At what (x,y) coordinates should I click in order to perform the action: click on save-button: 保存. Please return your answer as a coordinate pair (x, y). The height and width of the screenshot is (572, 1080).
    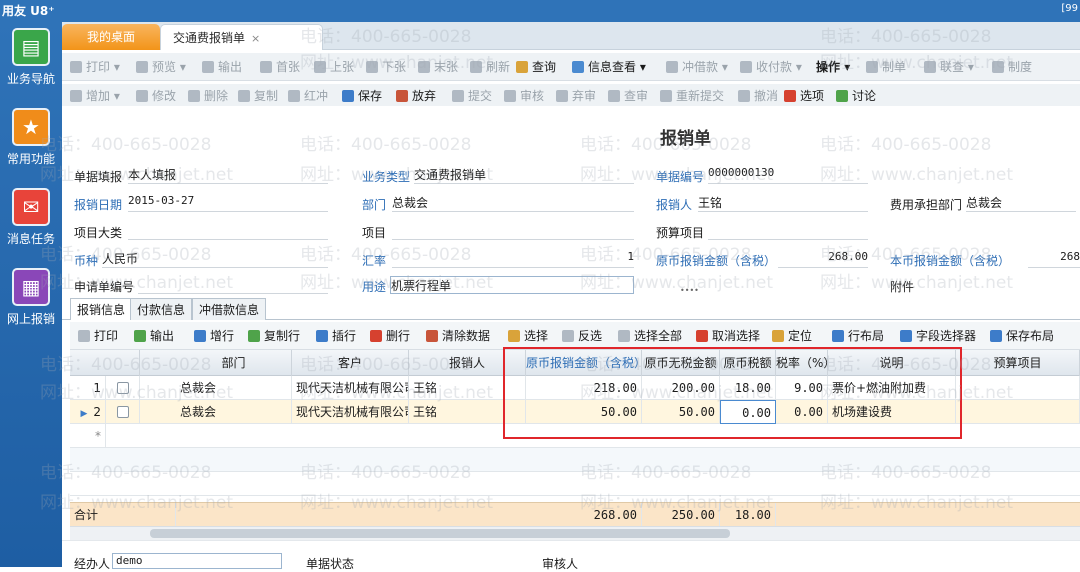
    Looking at the image, I should click on (362, 96).